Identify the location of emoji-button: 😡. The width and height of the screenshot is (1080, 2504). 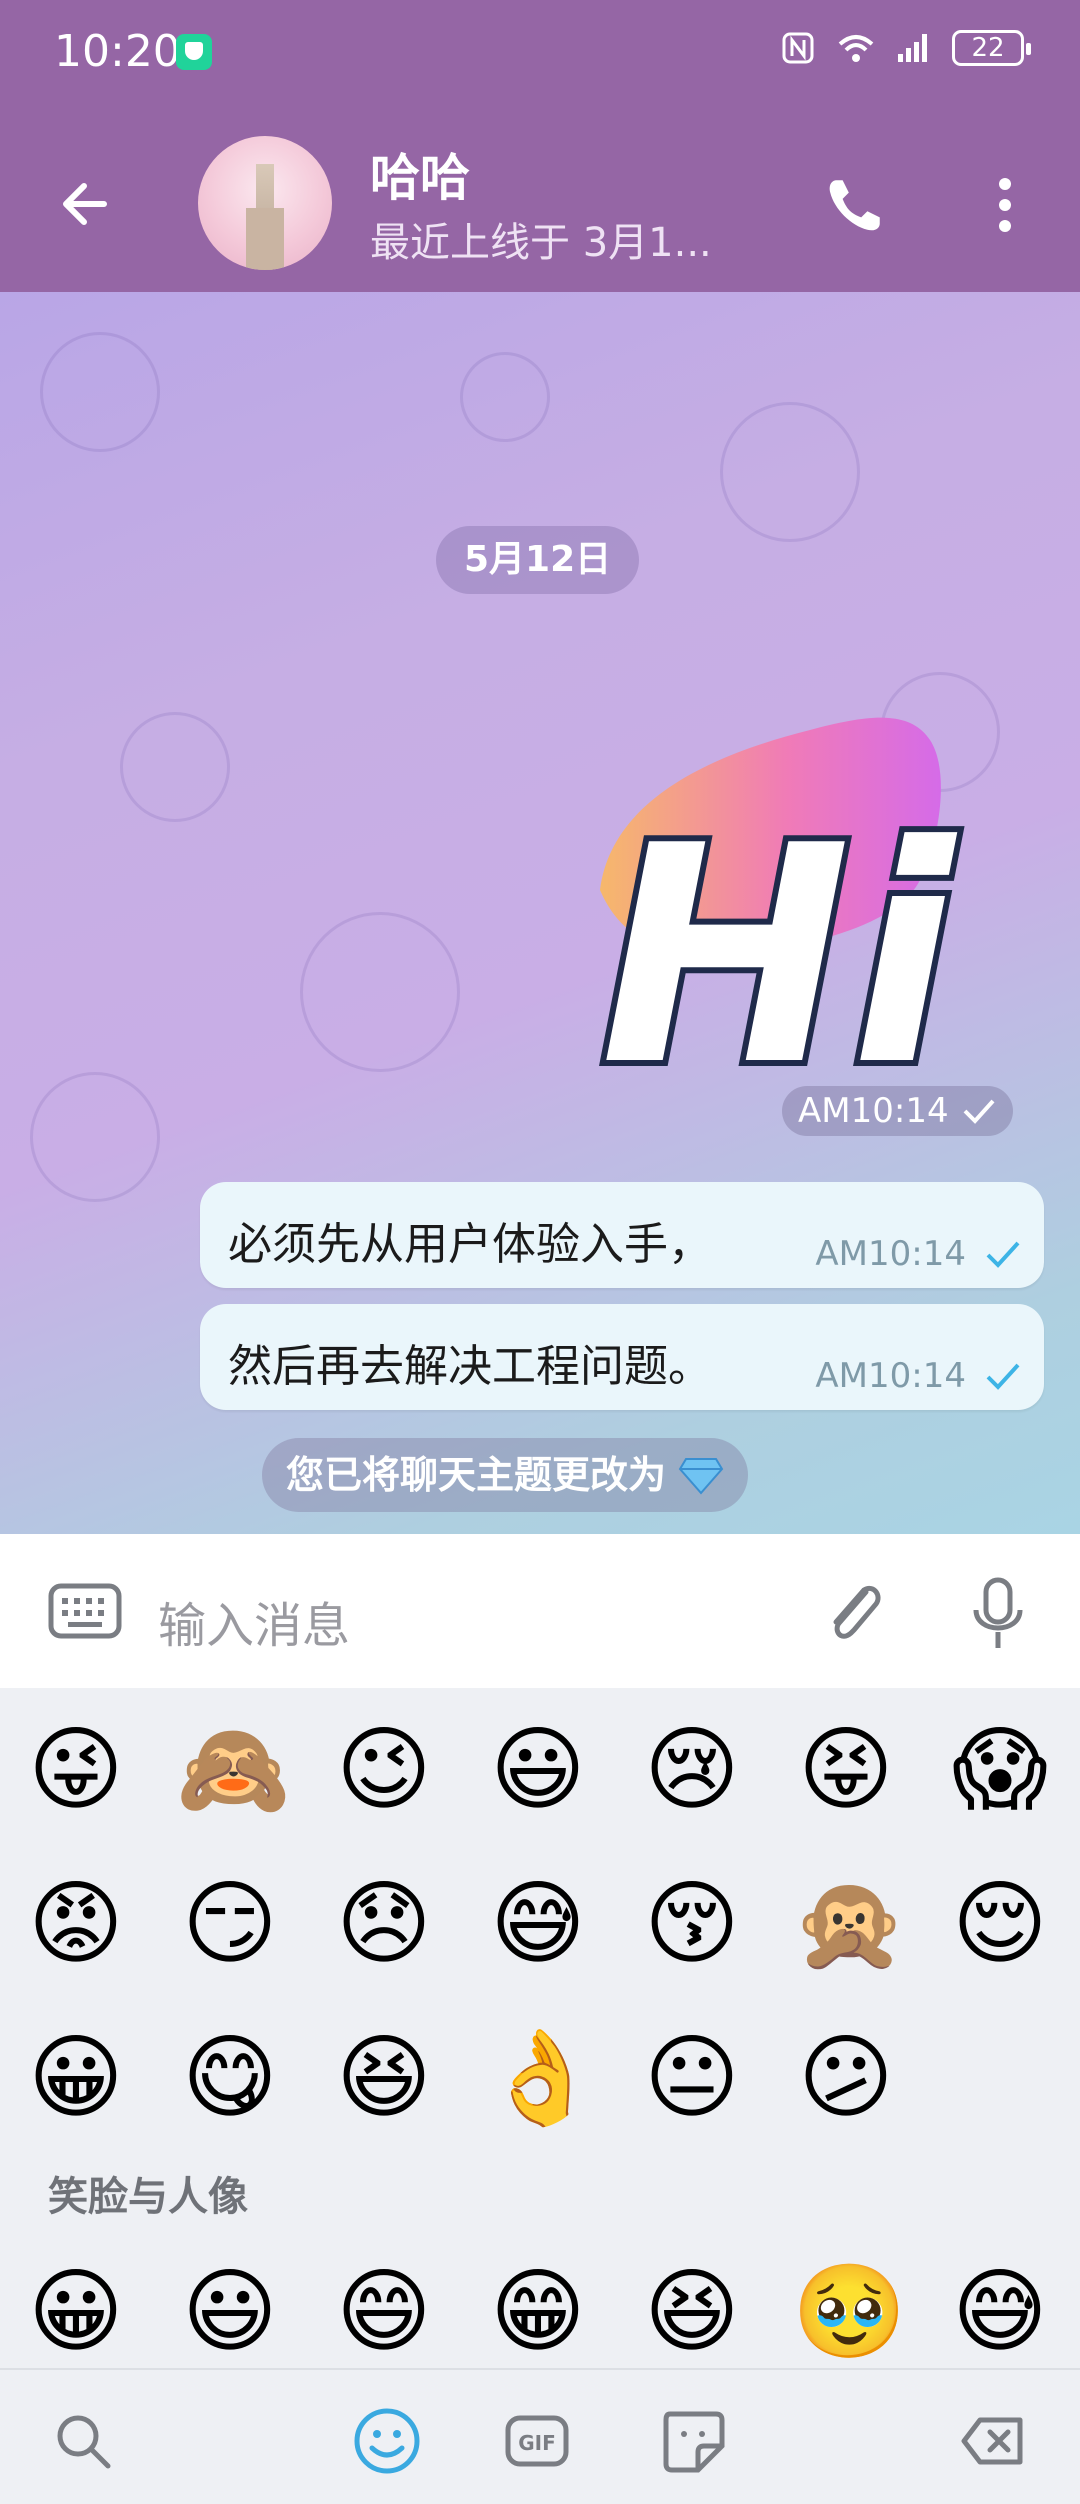
(76, 1924).